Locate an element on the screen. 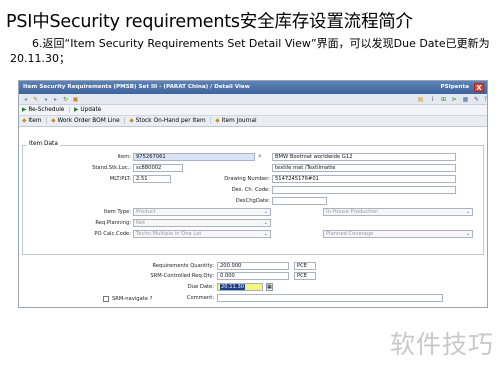  mlt-plt-field: 2.51 is located at coordinates (152, 179).